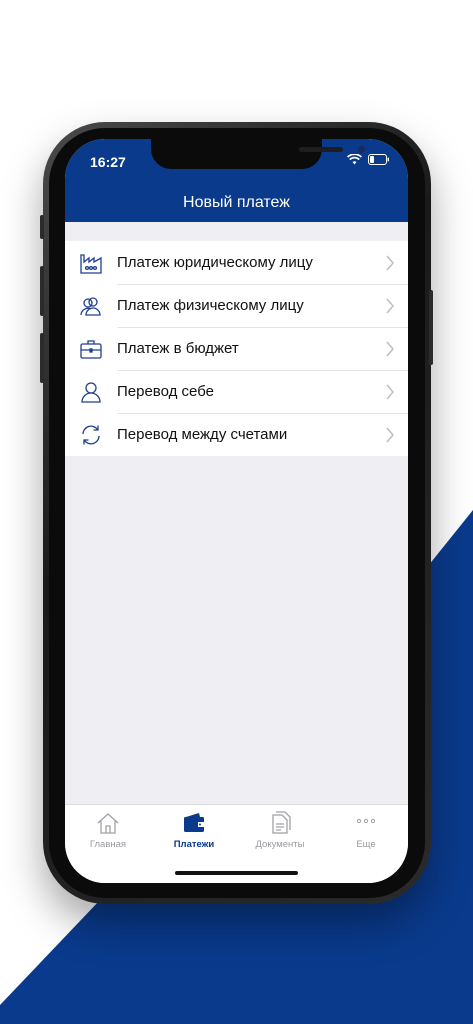 This screenshot has width=473, height=1024. What do you see at coordinates (258, 154) in the screenshot?
I see `notch` at bounding box center [258, 154].